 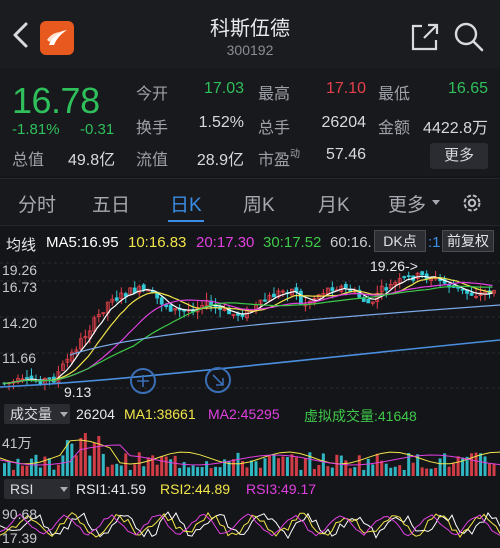 What do you see at coordinates (279, 158) in the screenshot?
I see `pe-label: 市盈动` at bounding box center [279, 158].